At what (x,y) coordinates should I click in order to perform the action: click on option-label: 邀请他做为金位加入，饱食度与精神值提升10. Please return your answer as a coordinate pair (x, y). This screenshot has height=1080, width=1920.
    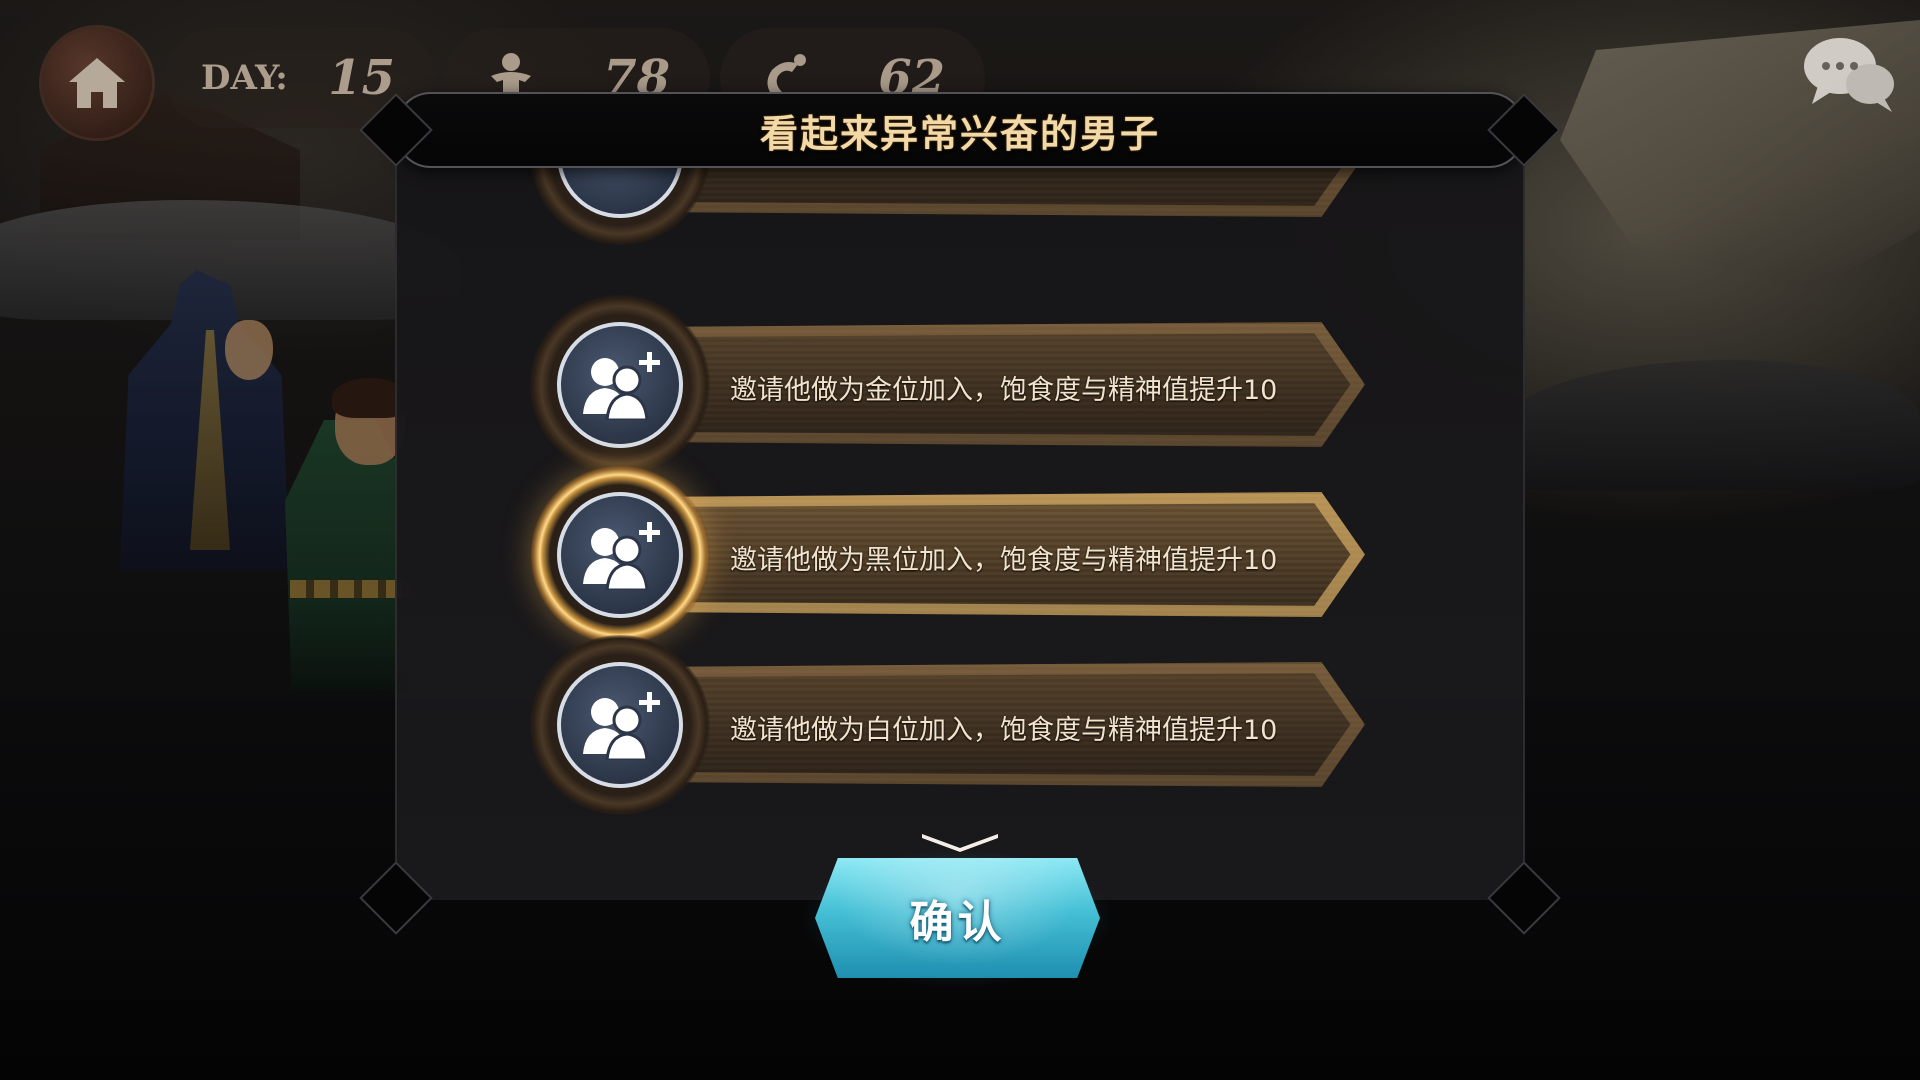
    Looking at the image, I should click on (1004, 390).